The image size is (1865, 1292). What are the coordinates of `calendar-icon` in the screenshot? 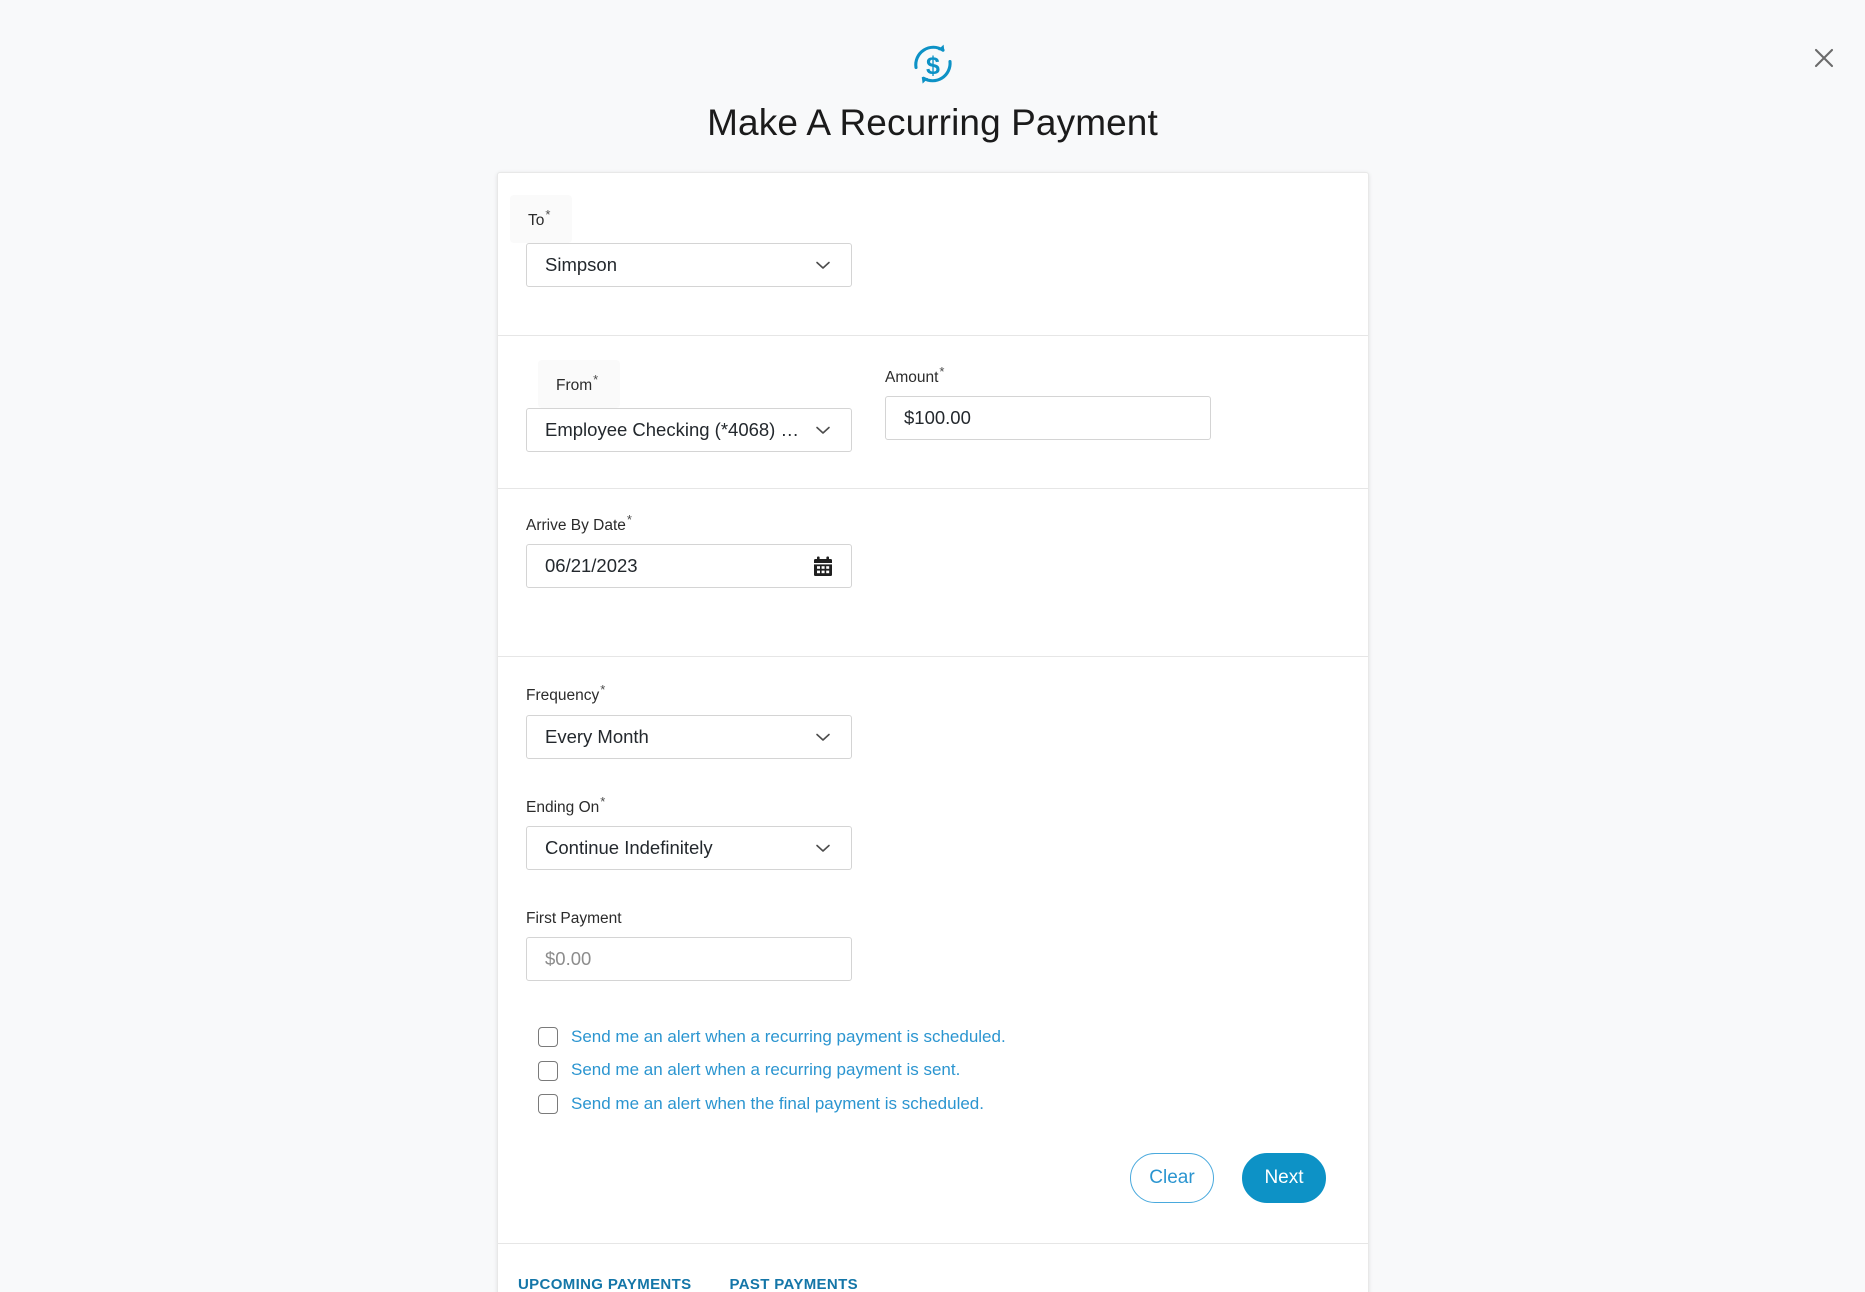 It's located at (823, 566).